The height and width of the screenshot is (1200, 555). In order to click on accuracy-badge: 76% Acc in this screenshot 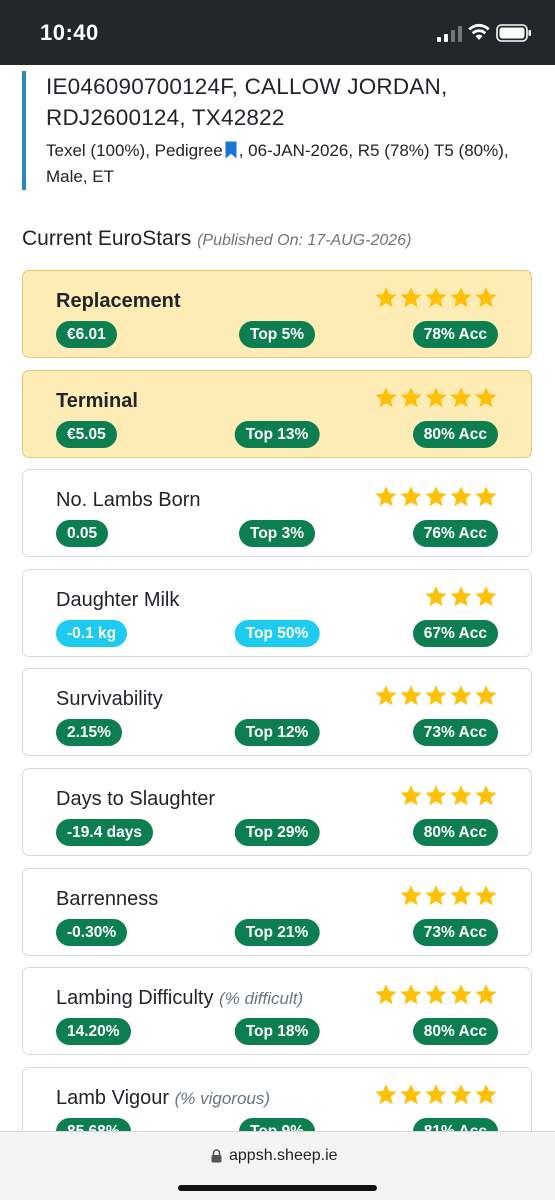, I will do `click(455, 533)`.